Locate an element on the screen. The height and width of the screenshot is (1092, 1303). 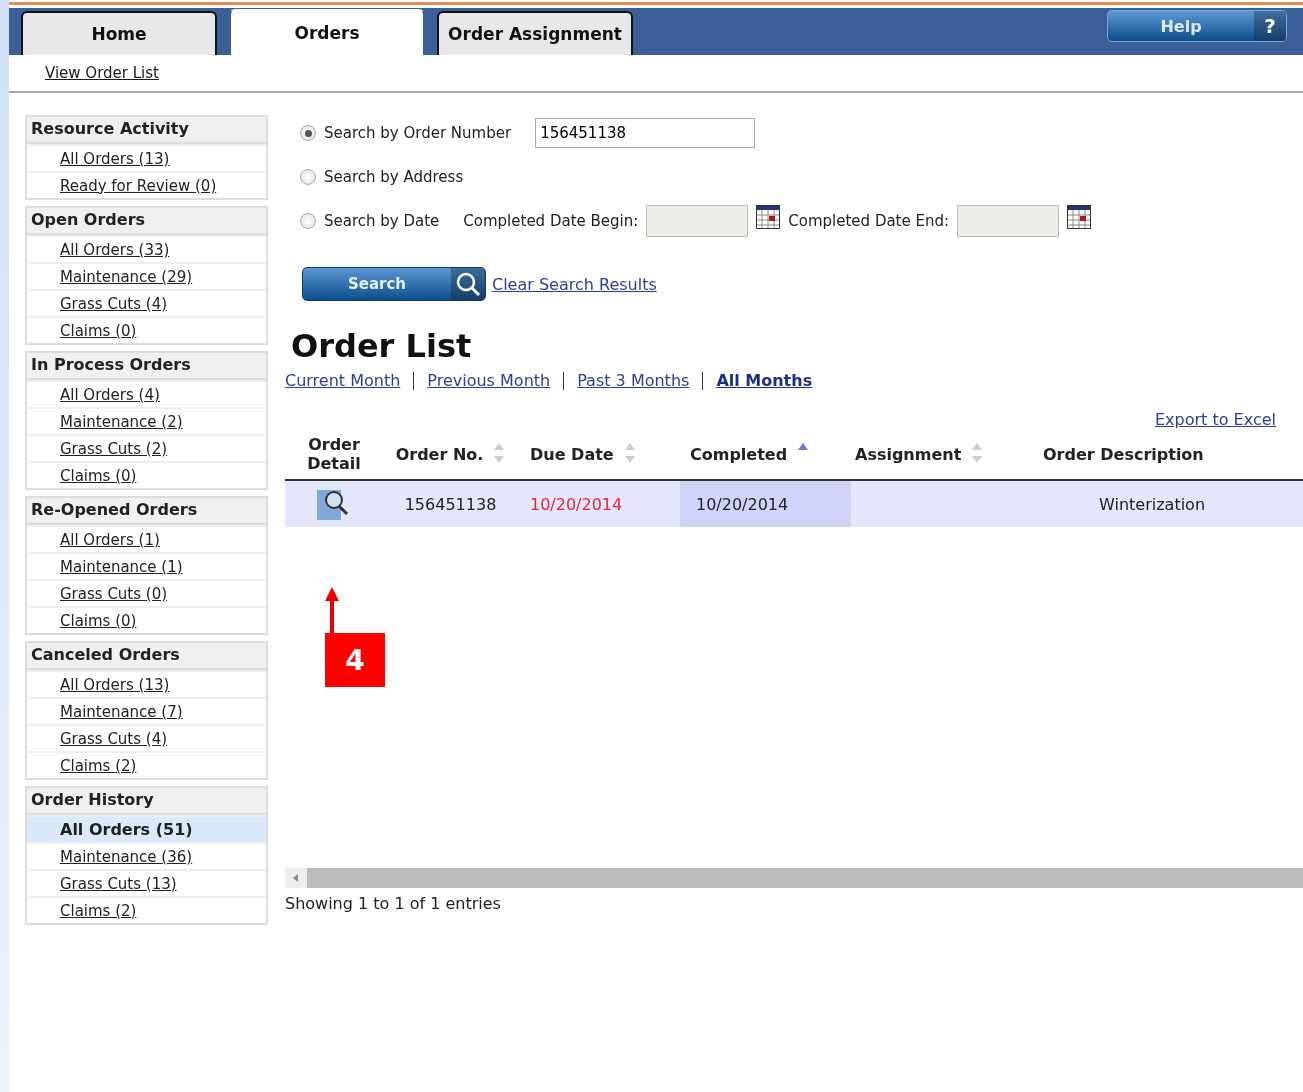
help-button: Help ? is located at coordinates (1197, 26).